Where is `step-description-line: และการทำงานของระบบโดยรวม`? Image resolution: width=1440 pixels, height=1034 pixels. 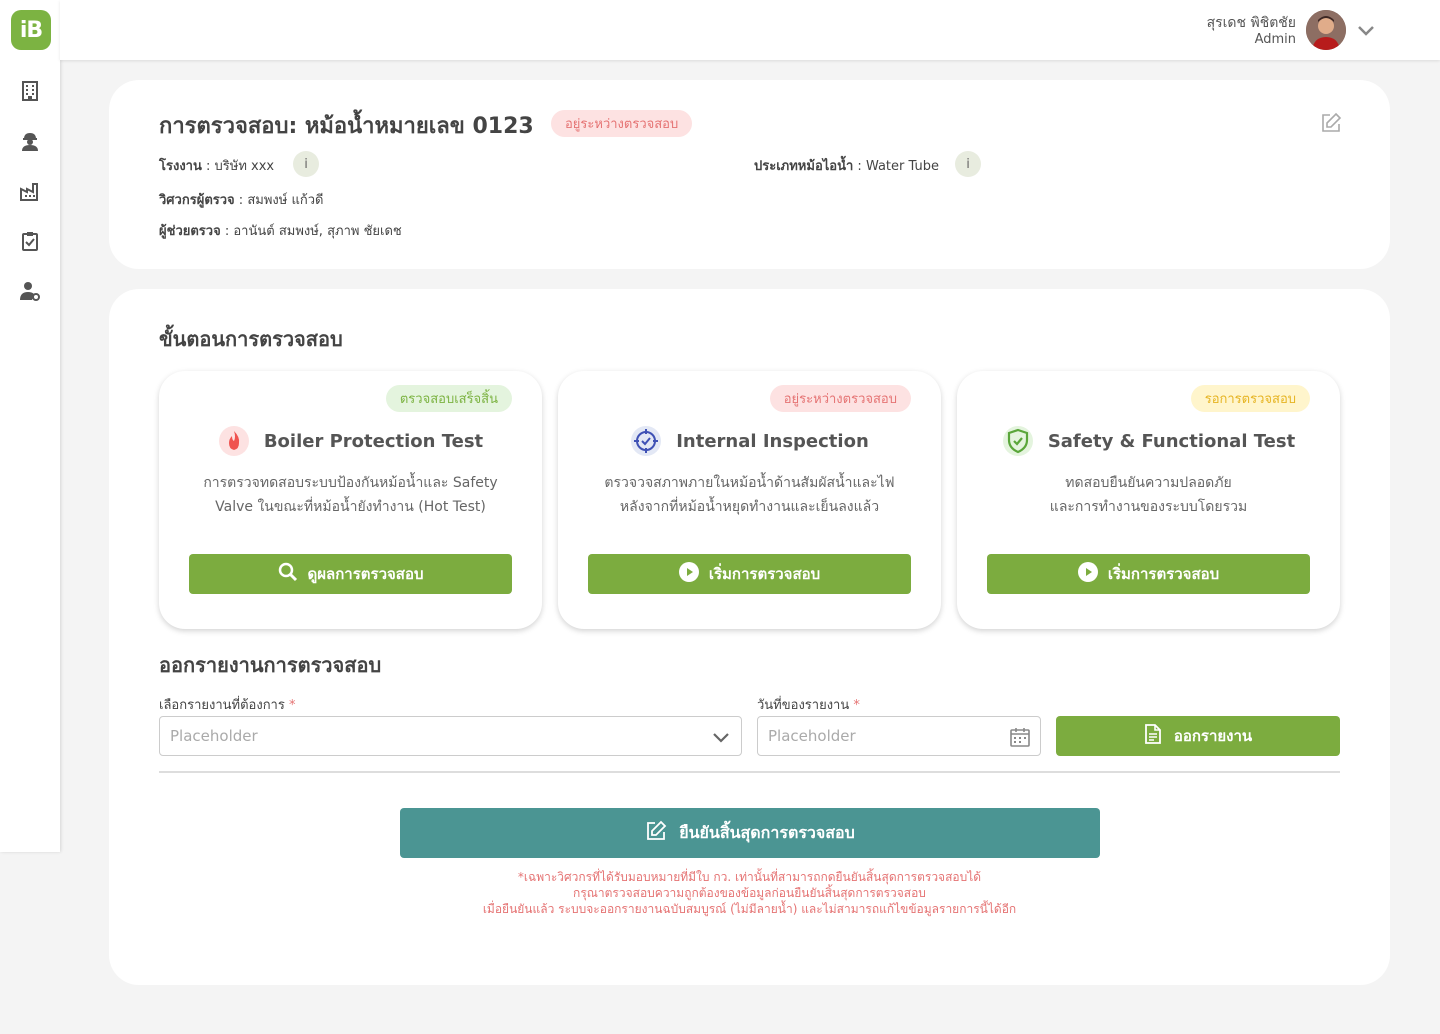 step-description-line: และการทำงานของระบบโดยรวม is located at coordinates (1148, 507).